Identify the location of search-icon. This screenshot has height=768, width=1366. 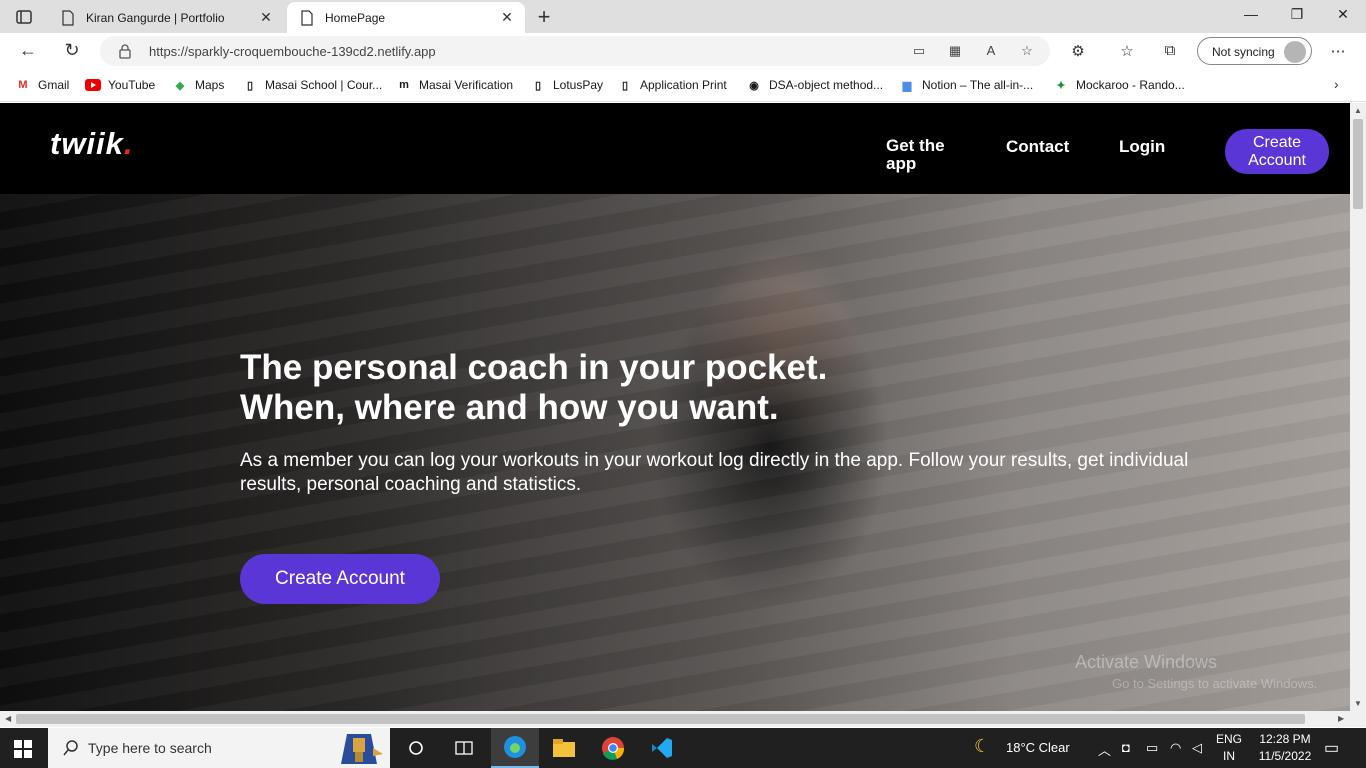
(70, 748).